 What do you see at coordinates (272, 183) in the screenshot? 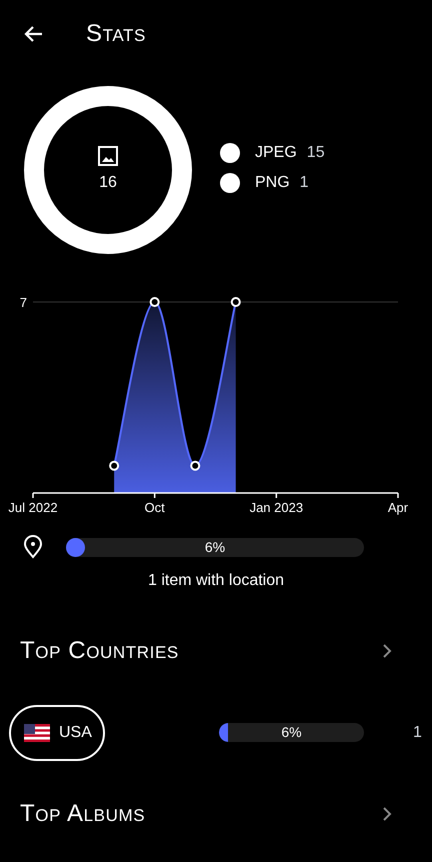
I see `legend-label: PNG` at bounding box center [272, 183].